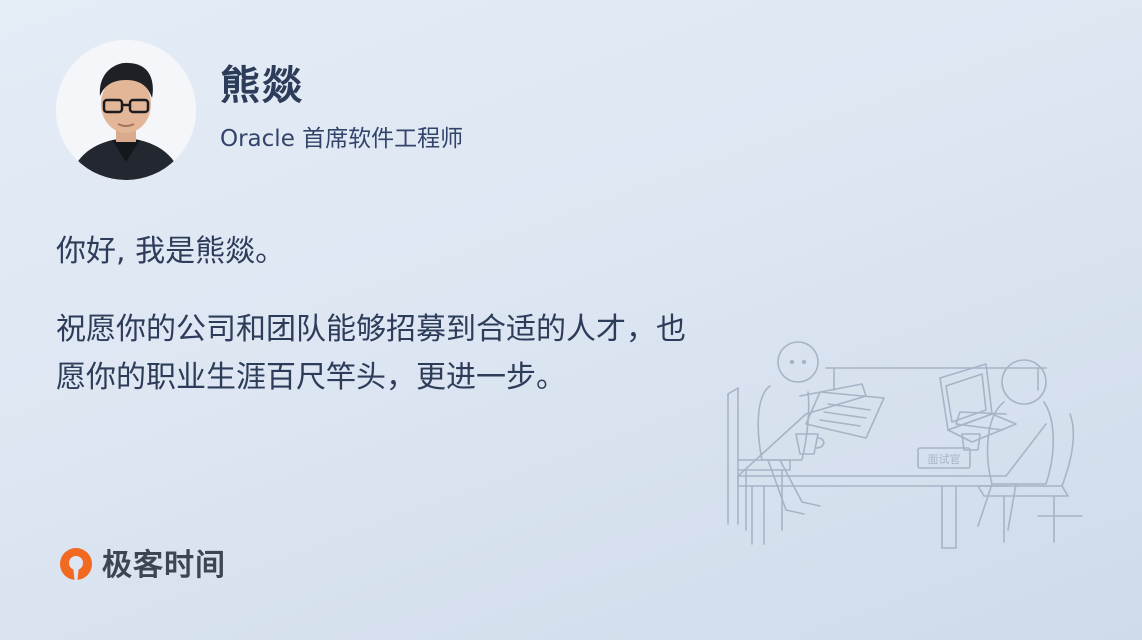  Describe the element at coordinates (342, 139) in the screenshot. I see `profile-title: Oracle 首席软件工程师` at that location.